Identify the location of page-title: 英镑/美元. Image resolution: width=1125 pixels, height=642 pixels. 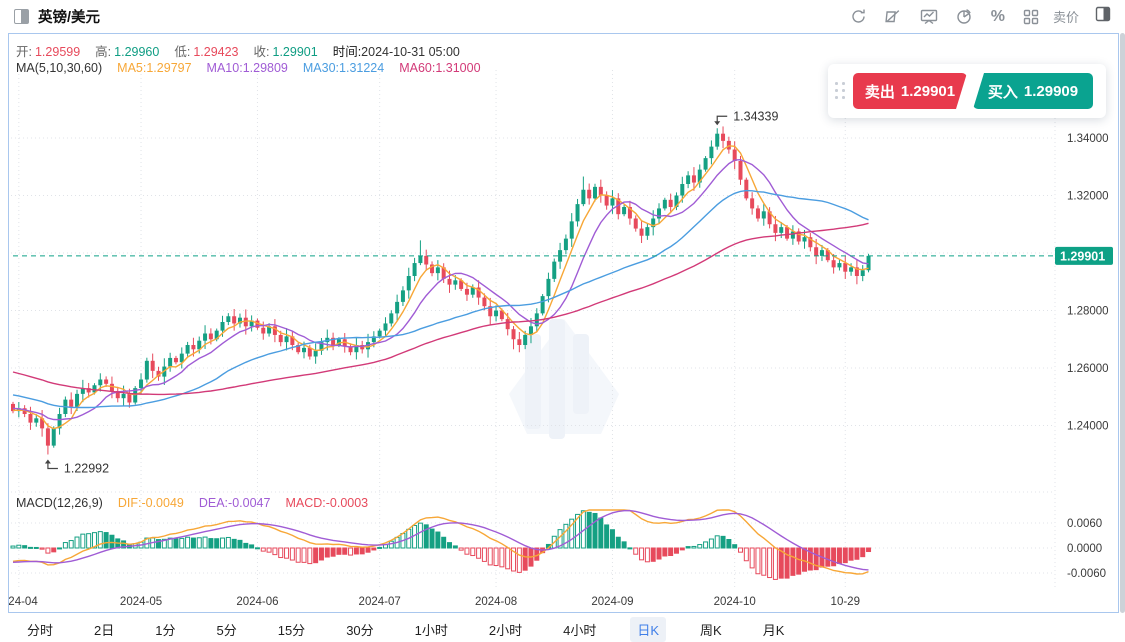
(69, 18).